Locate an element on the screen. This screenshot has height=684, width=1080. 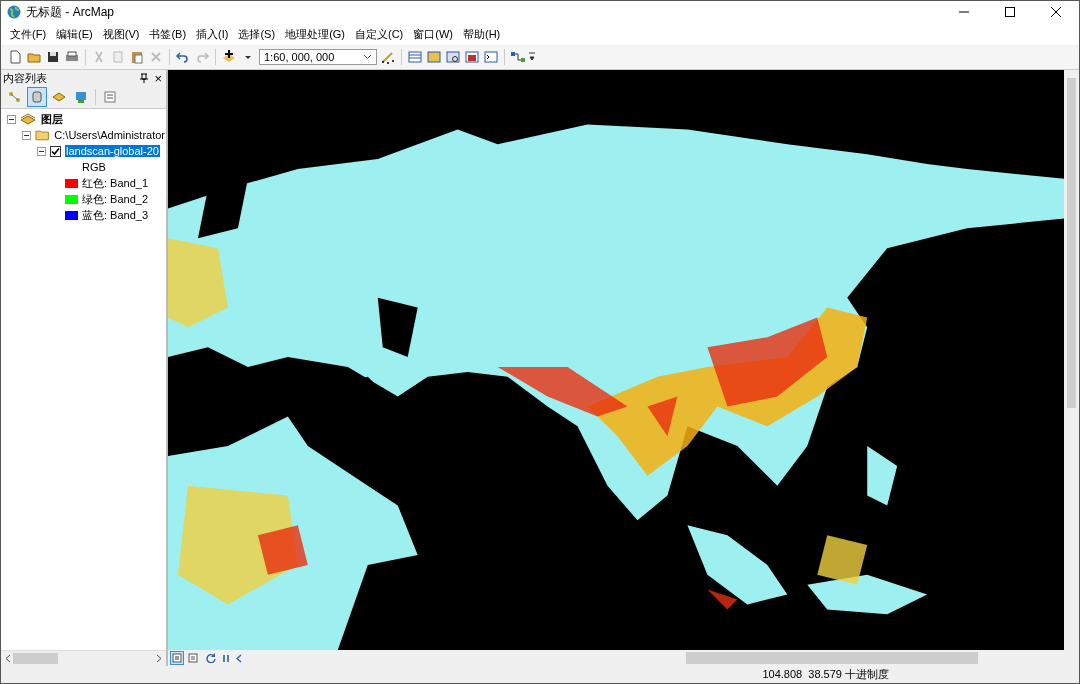
overflow-icon is located at coordinates (532, 57).